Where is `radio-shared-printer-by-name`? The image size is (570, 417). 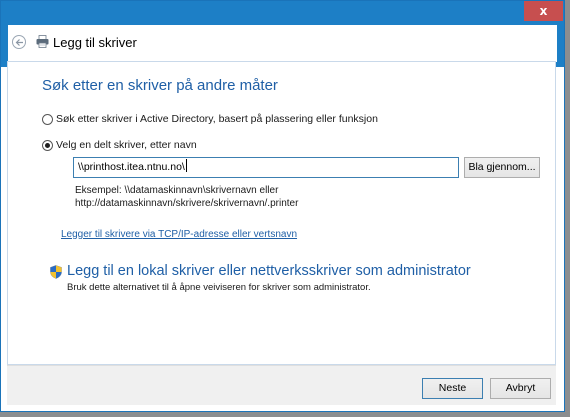 radio-shared-printer-by-name is located at coordinates (47, 145).